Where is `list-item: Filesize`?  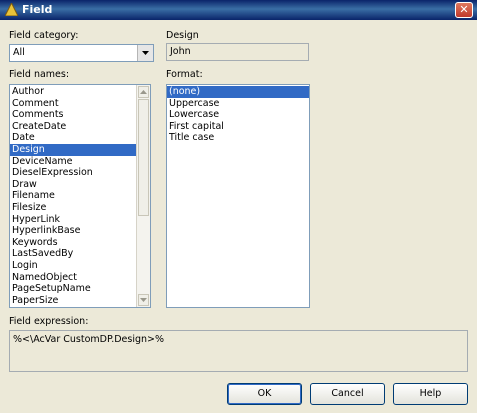
list-item: Filesize is located at coordinates (73, 208).